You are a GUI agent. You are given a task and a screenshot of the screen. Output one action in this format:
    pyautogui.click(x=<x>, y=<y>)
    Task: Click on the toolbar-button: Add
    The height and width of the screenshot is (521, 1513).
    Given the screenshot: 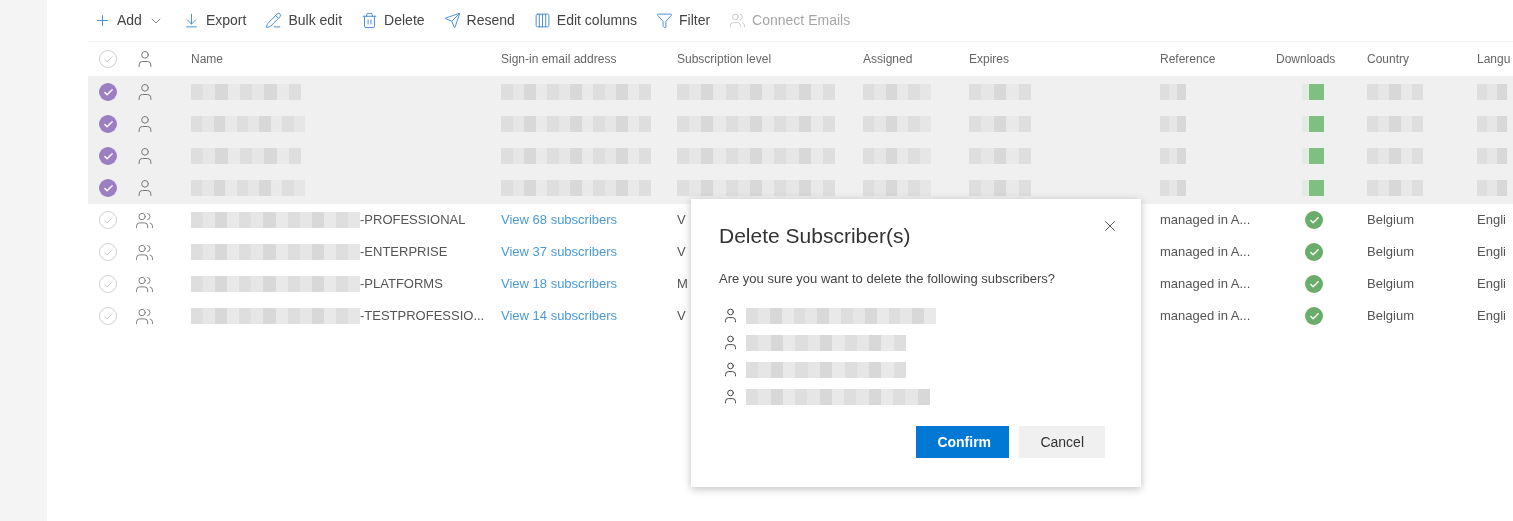 What is the action you would take?
    pyautogui.click(x=129, y=20)
    